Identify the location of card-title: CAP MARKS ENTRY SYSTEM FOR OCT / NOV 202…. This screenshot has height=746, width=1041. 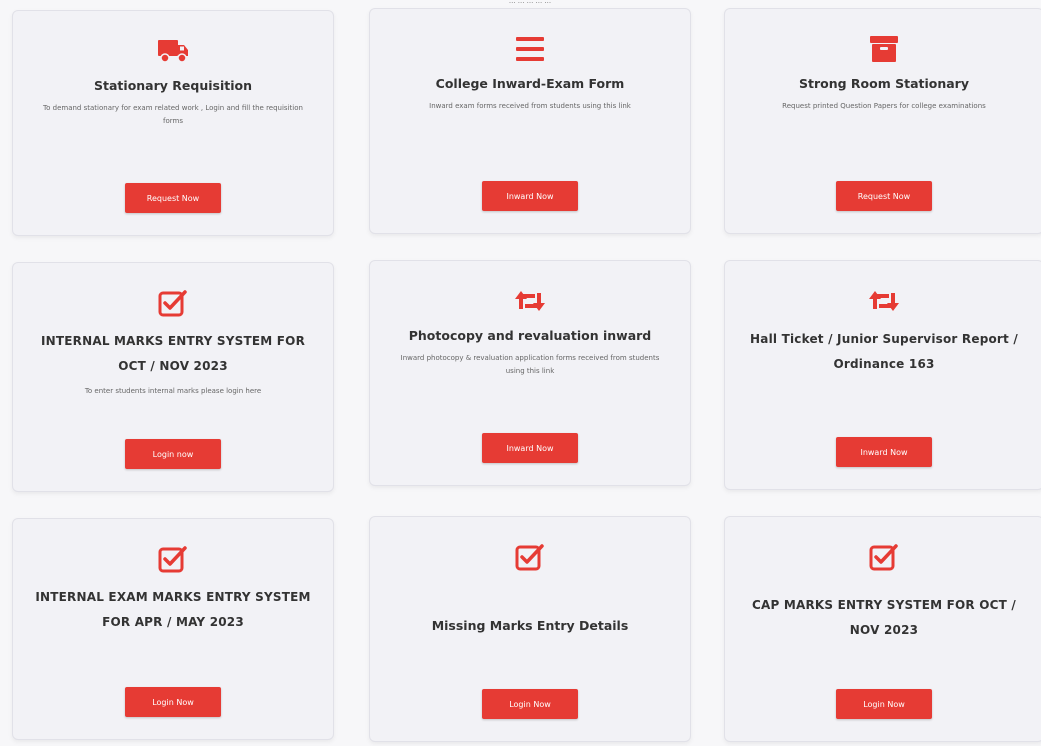
(884, 618).